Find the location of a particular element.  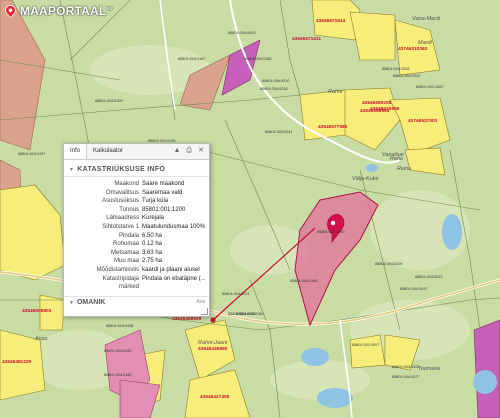

logo-pin-icon is located at coordinates (10, 11).